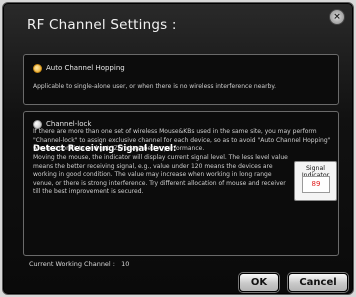  Describe the element at coordinates (316, 184) in the screenshot. I see `signal-indicator-value: 89` at that location.